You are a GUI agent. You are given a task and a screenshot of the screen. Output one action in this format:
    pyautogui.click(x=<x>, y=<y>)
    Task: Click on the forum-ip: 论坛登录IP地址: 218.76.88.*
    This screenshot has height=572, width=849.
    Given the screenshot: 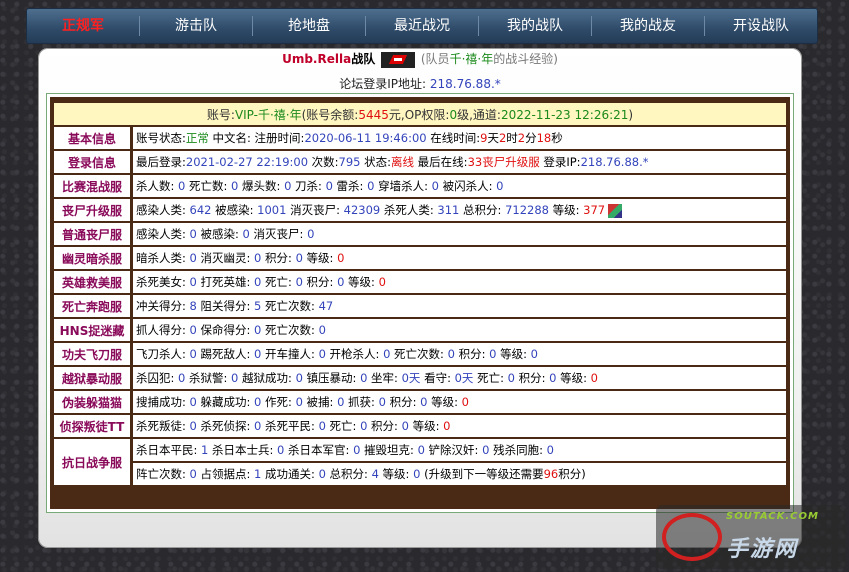 What is the action you would take?
    pyautogui.click(x=420, y=84)
    